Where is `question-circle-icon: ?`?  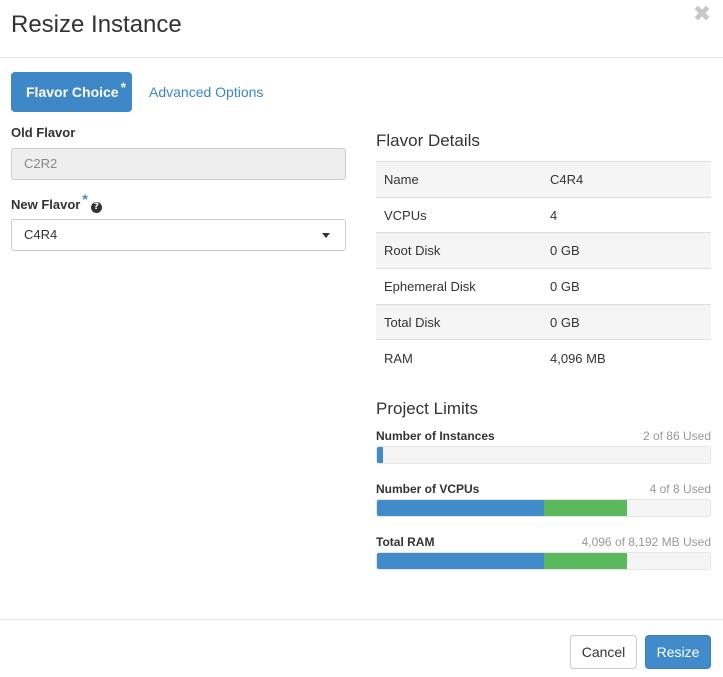
question-circle-icon: ? is located at coordinates (96, 207).